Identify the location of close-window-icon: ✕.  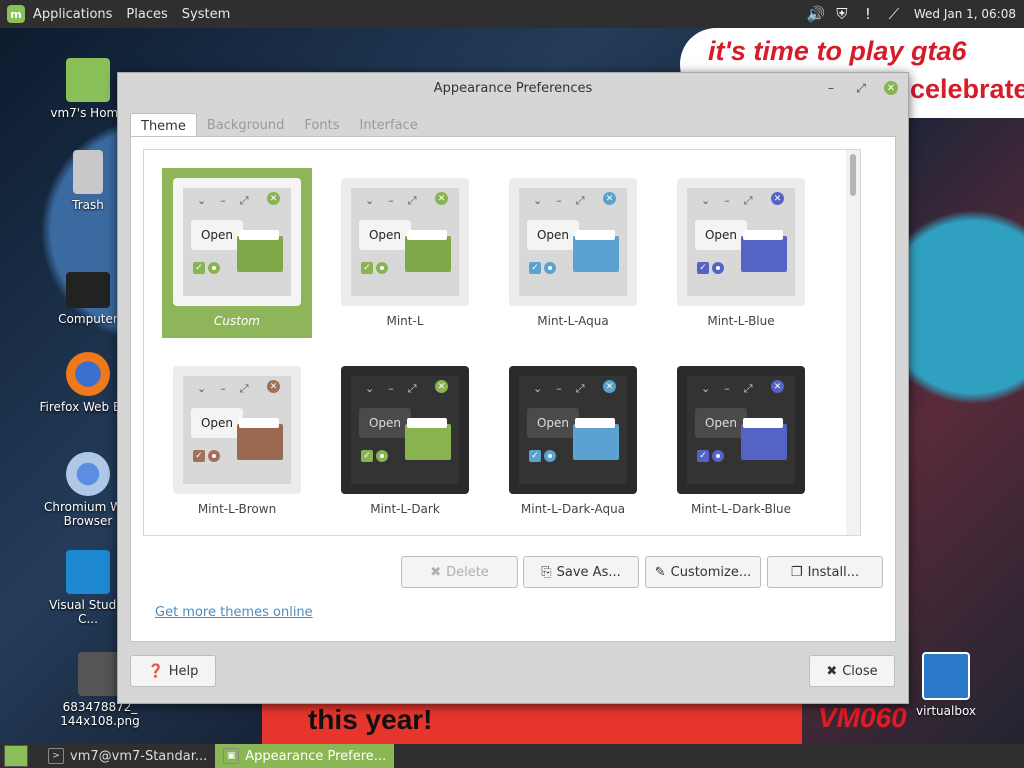
(891, 88).